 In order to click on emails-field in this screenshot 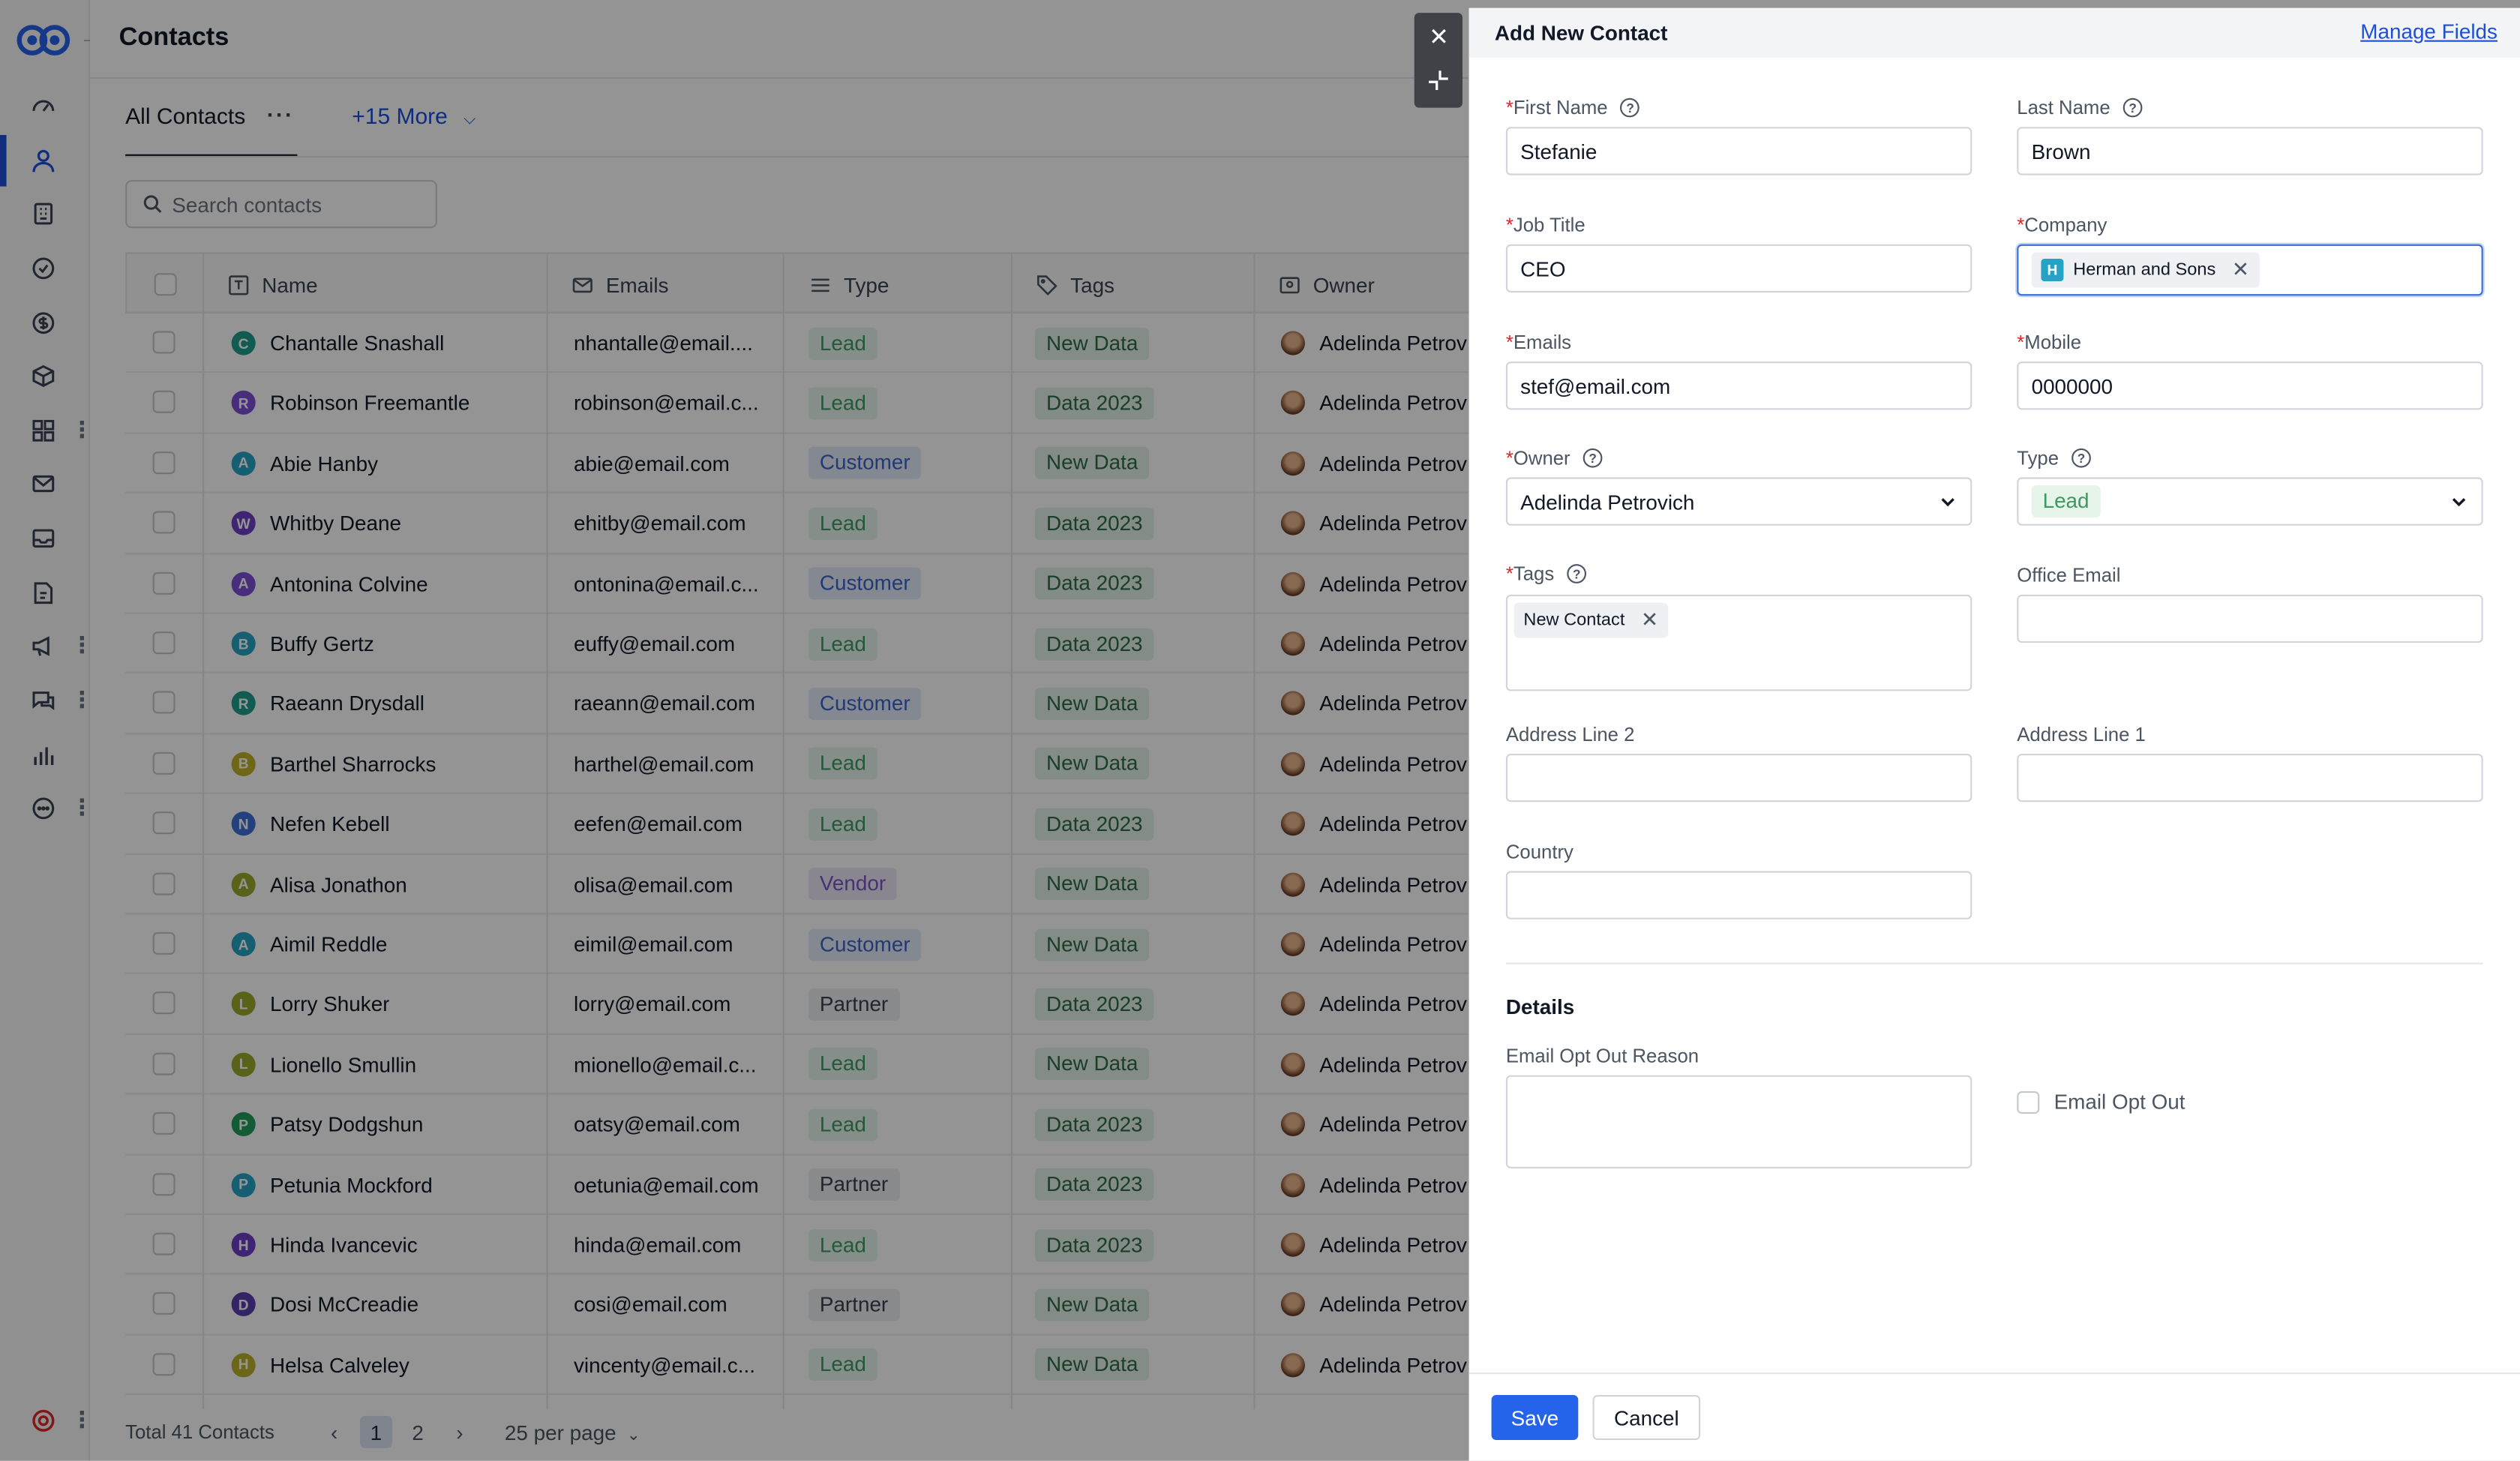, I will do `click(1738, 386)`.